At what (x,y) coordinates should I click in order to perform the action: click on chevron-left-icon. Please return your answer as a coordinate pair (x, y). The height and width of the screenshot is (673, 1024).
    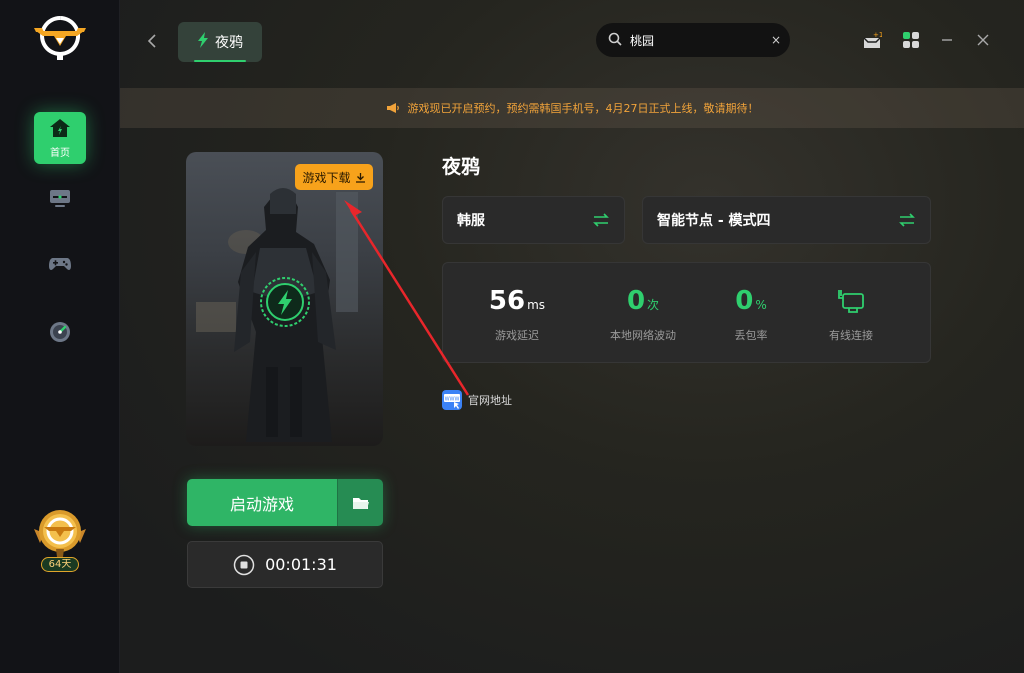
    Looking at the image, I should click on (151, 41).